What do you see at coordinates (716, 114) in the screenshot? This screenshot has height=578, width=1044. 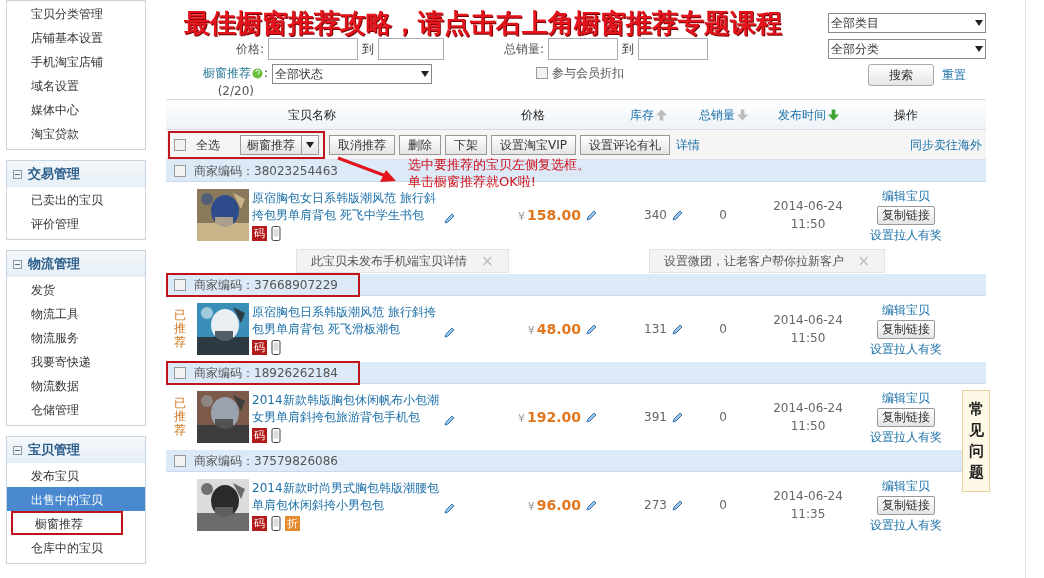 I see `column-header: 总销量` at bounding box center [716, 114].